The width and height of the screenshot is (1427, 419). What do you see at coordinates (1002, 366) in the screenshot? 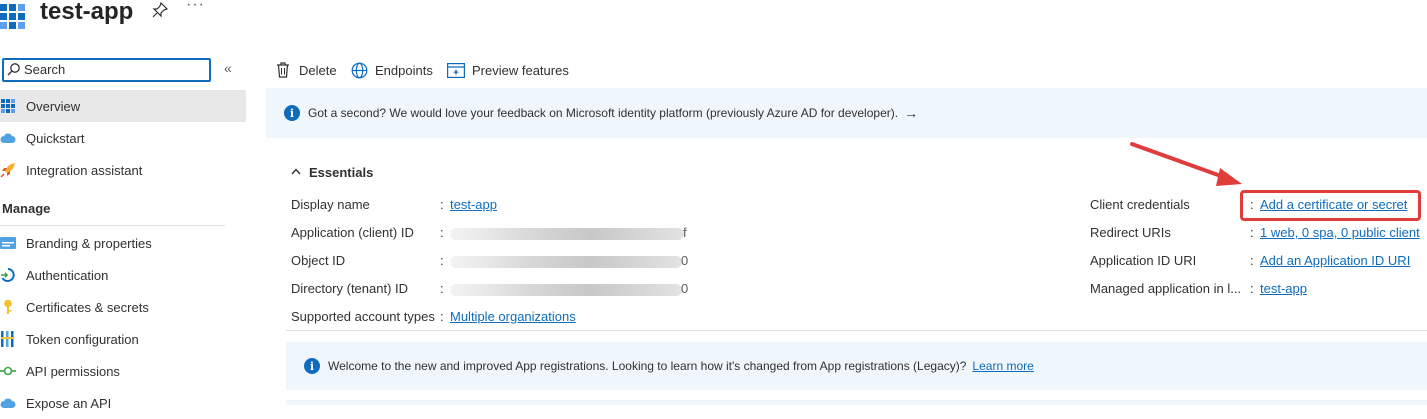
I see `learn-more-link: Learn more` at bounding box center [1002, 366].